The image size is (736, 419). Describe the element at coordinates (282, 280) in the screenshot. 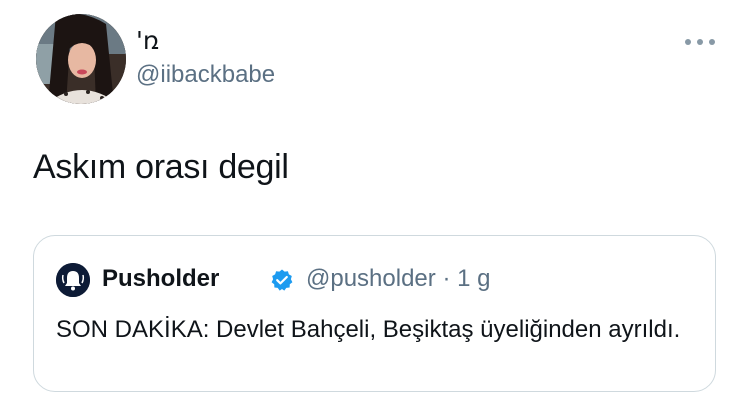

I see `verified-badge-icon` at that location.